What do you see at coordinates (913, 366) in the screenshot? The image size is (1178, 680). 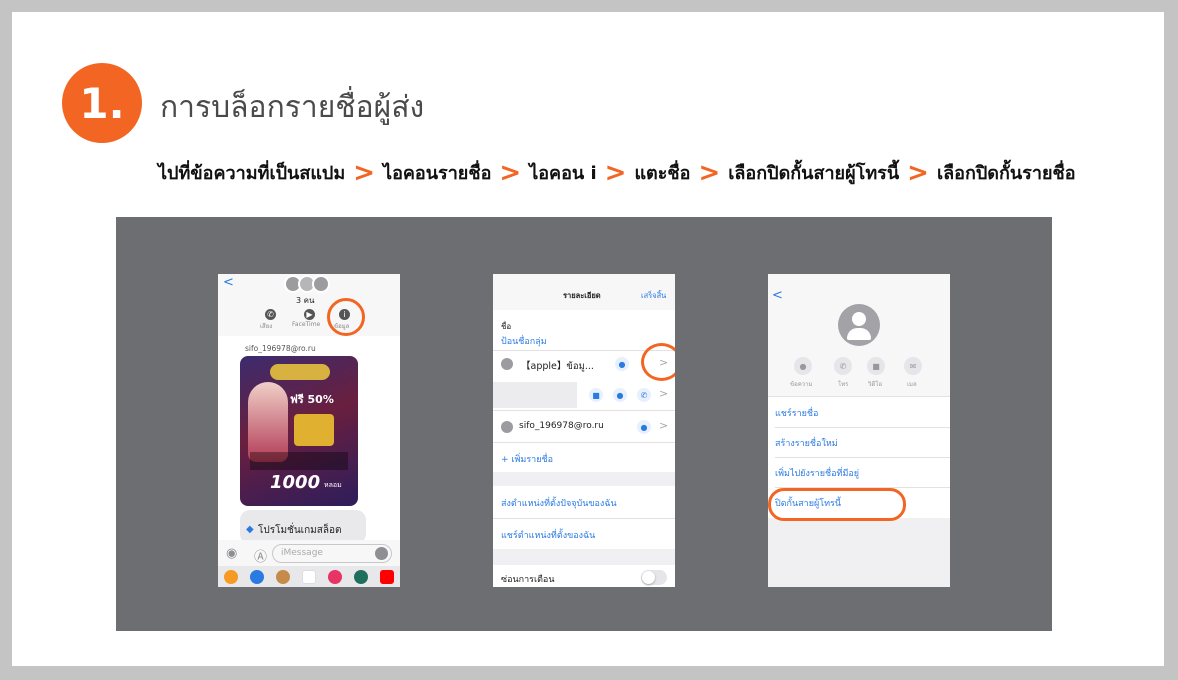 I see `mail-icon: ✉` at bounding box center [913, 366].